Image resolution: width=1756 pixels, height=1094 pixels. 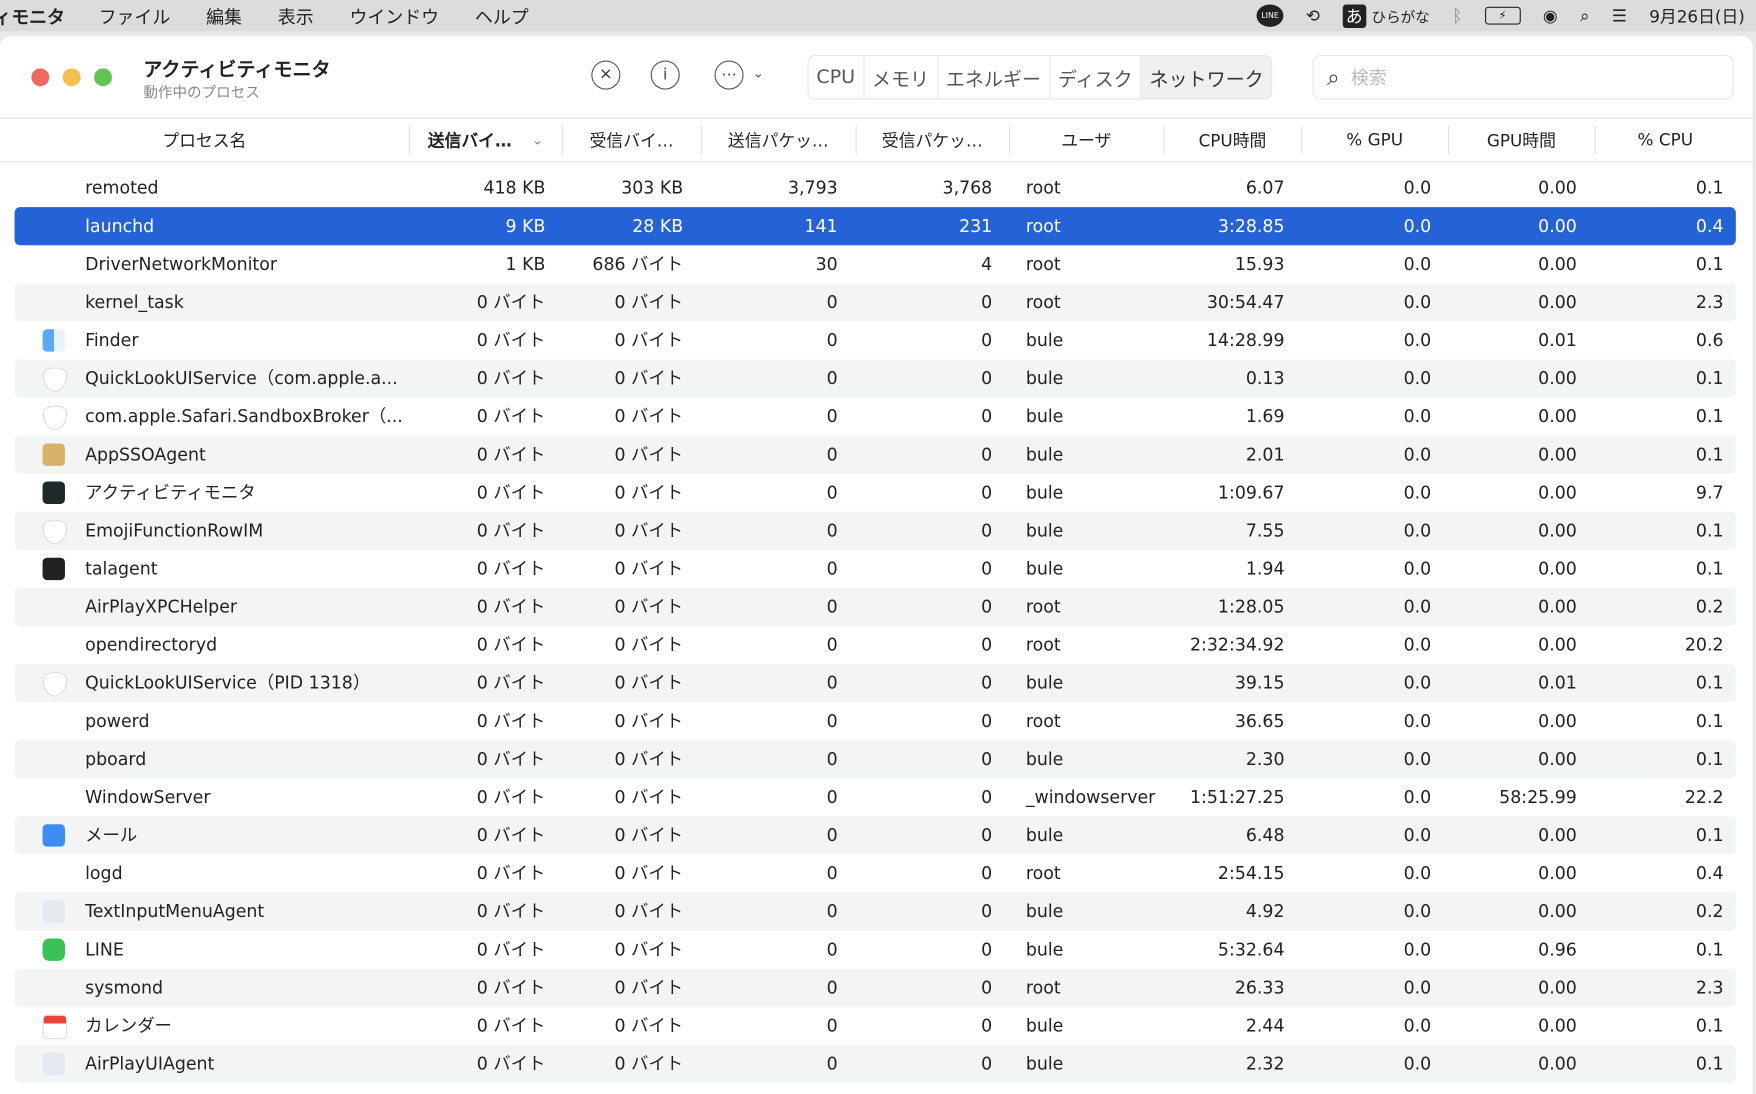 What do you see at coordinates (967, 188) in the screenshot?
I see `received-packets-cell: 3,768` at bounding box center [967, 188].